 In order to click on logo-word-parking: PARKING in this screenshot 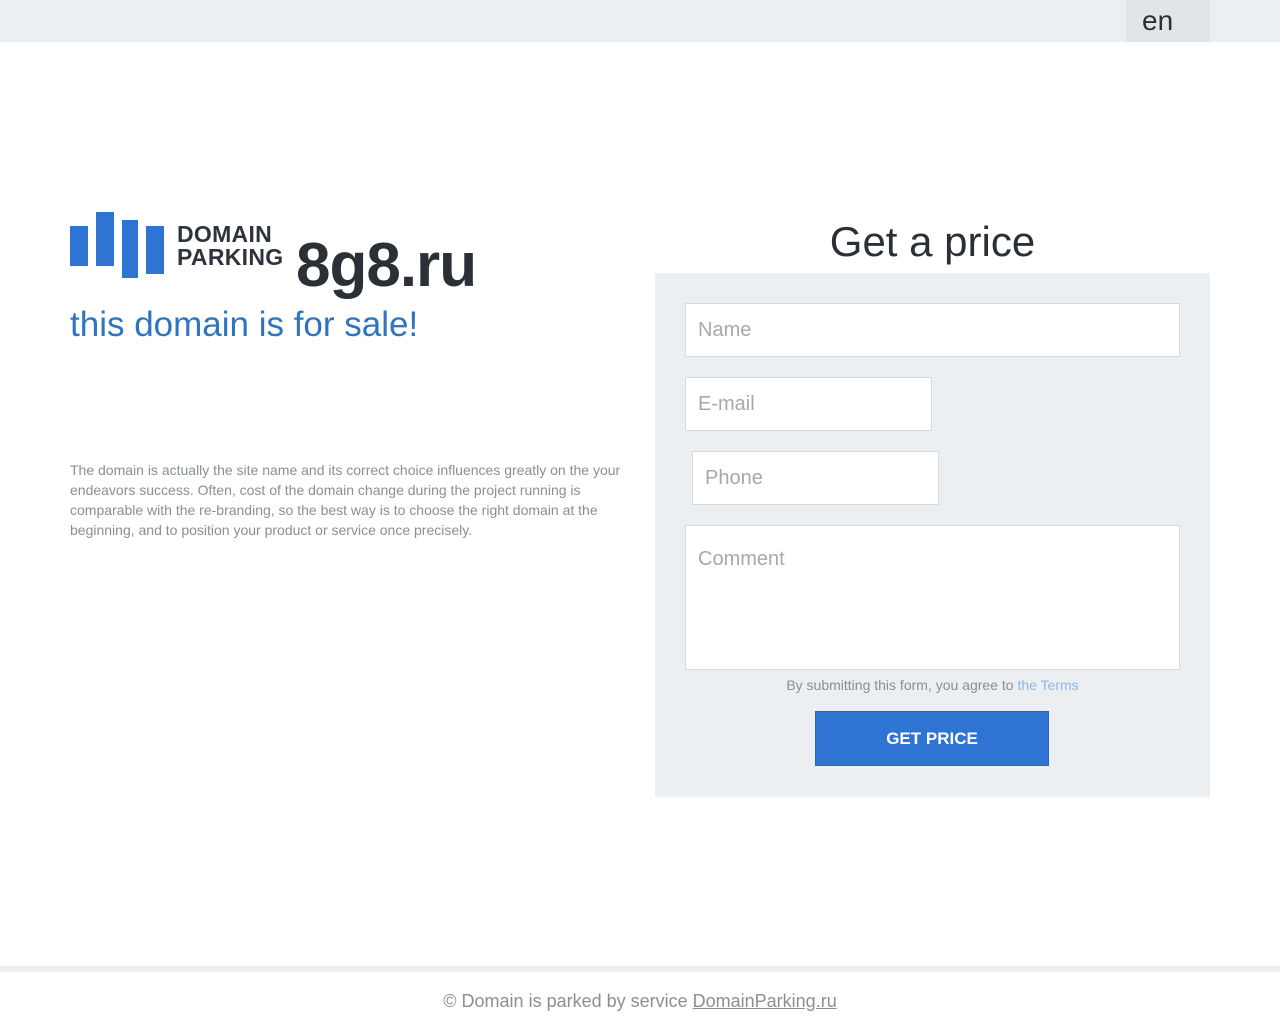, I will do `click(230, 257)`.